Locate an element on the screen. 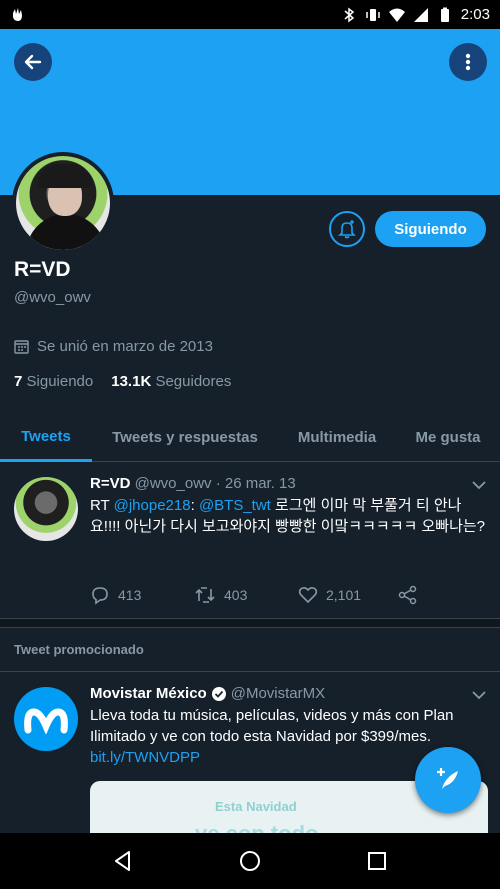 The height and width of the screenshot is (889, 500). bell-plus-icon is located at coordinates (347, 229).